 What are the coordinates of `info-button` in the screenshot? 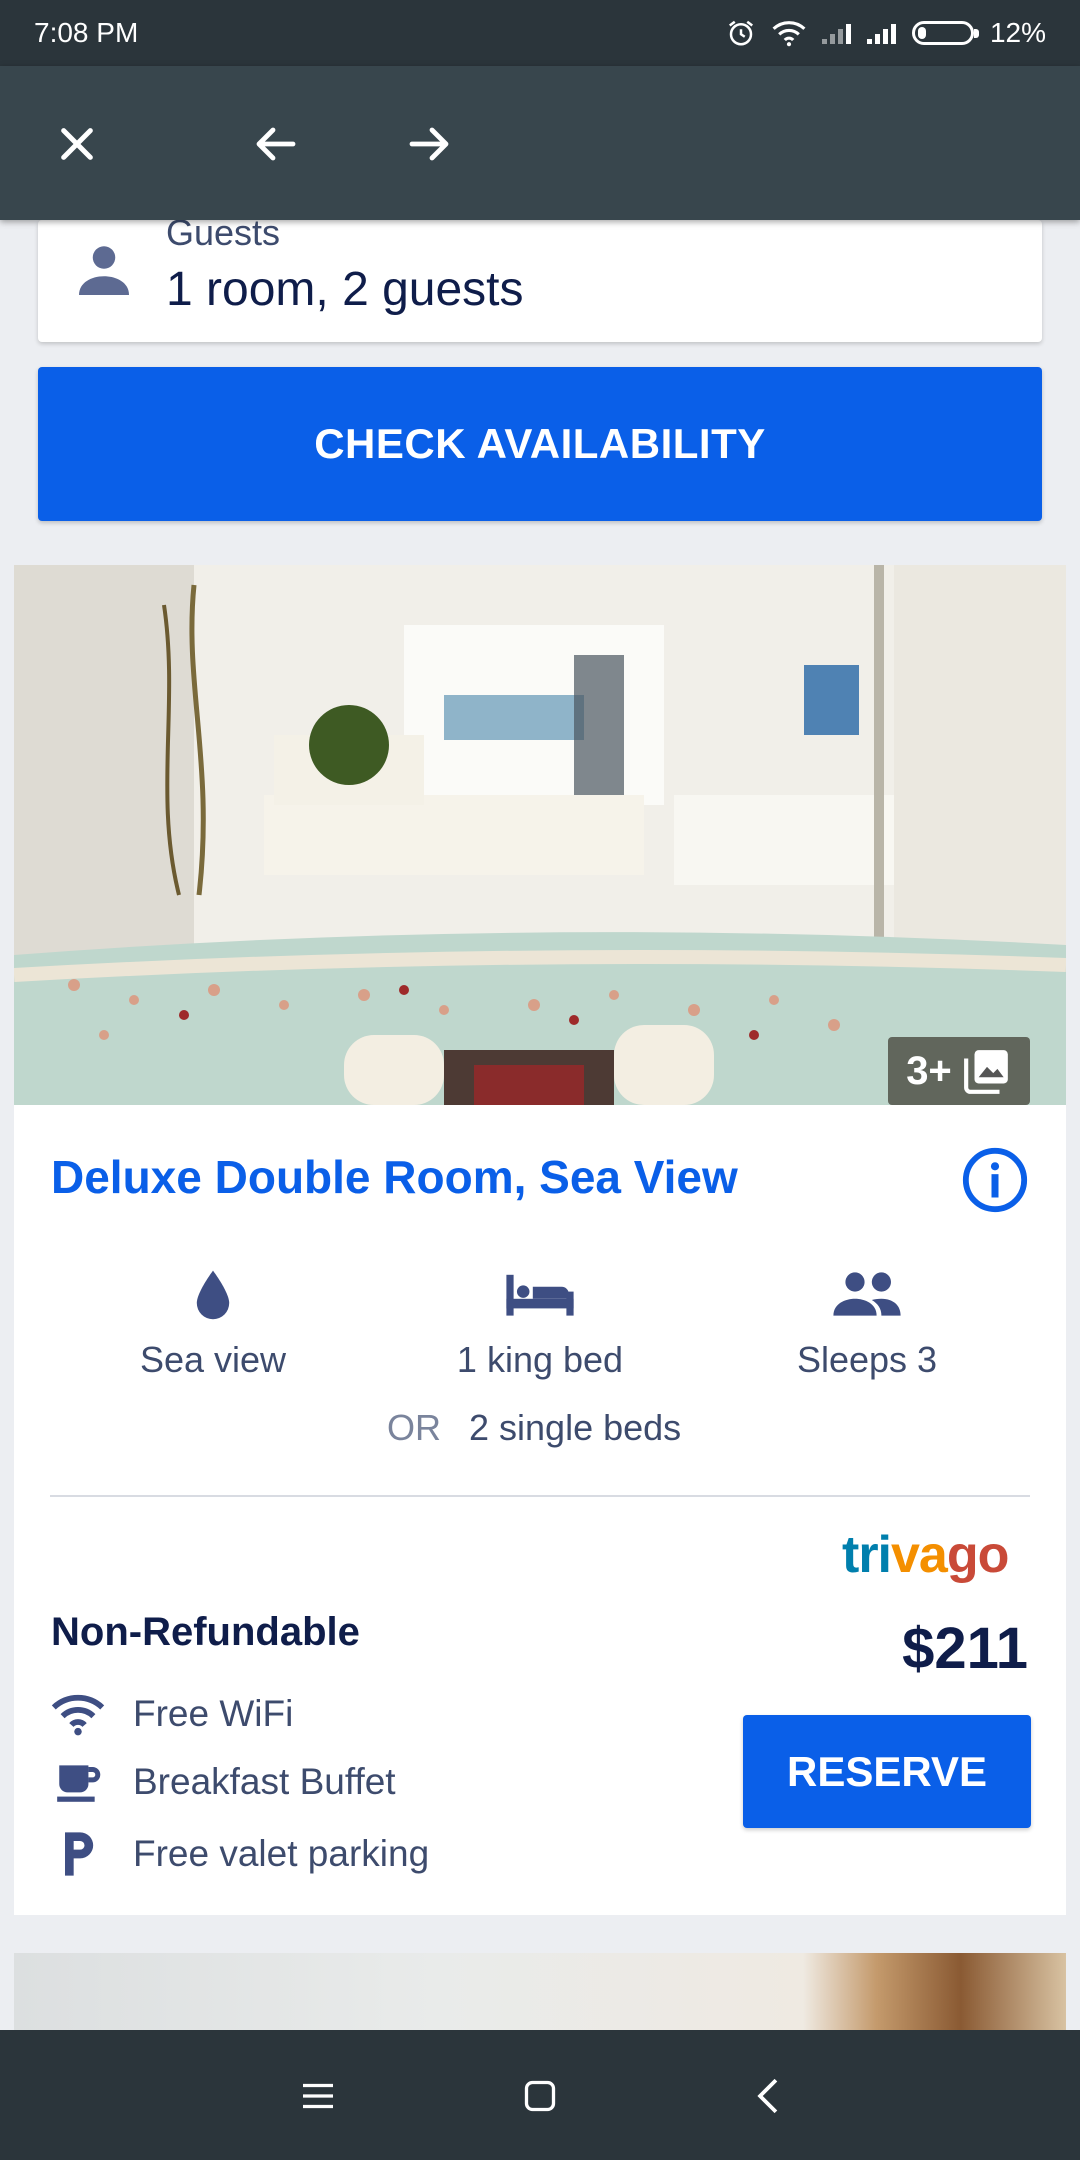 It's located at (995, 1180).